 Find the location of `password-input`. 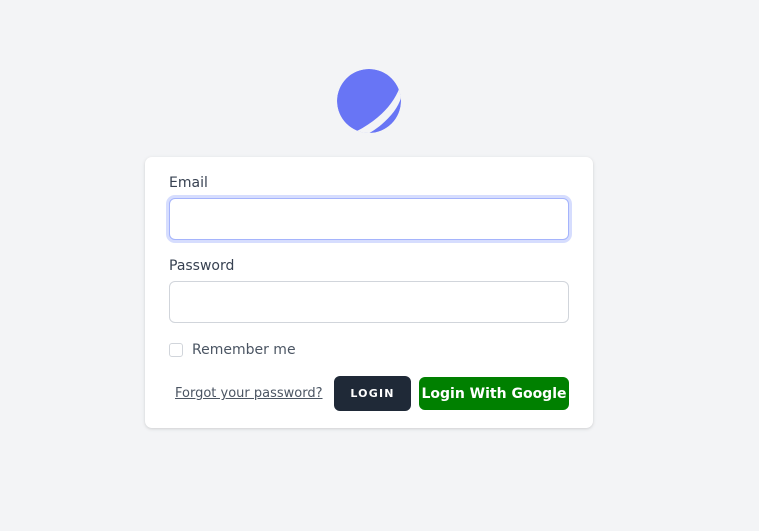

password-input is located at coordinates (369, 302).